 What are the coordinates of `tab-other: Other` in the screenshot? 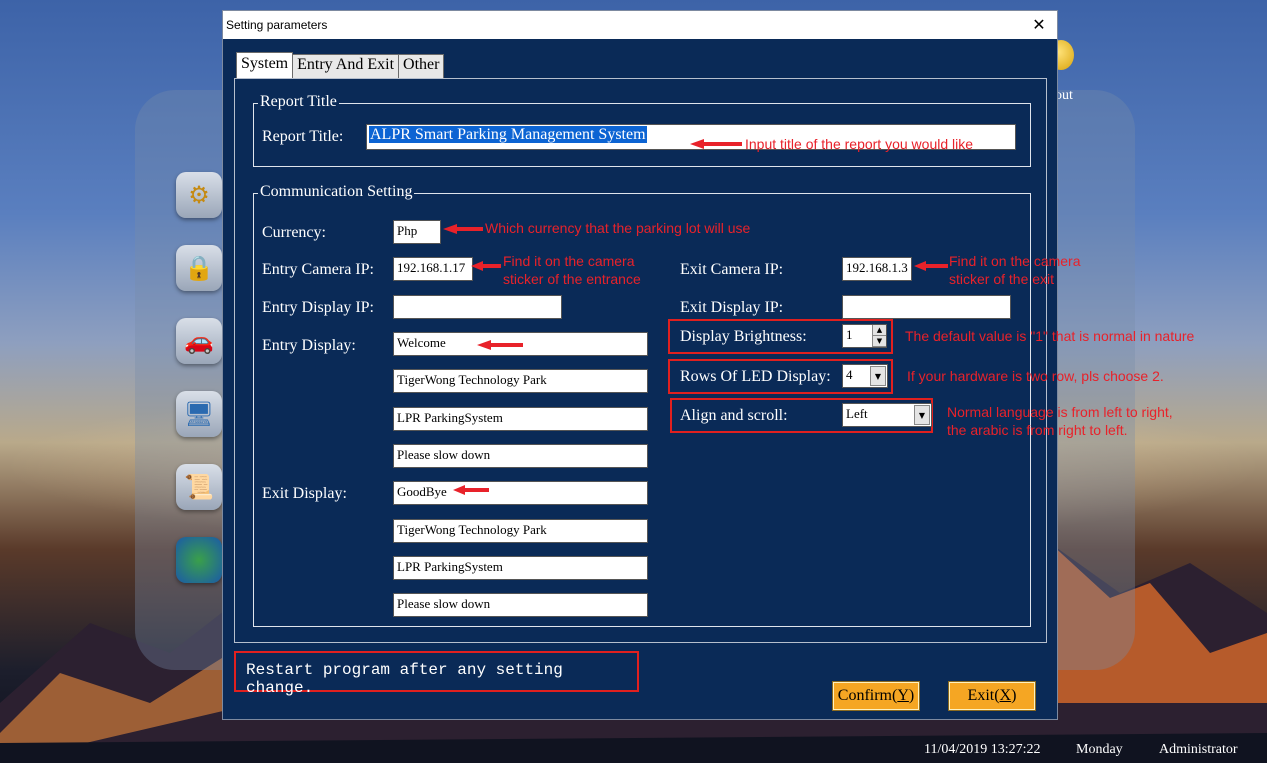 It's located at (421, 66).